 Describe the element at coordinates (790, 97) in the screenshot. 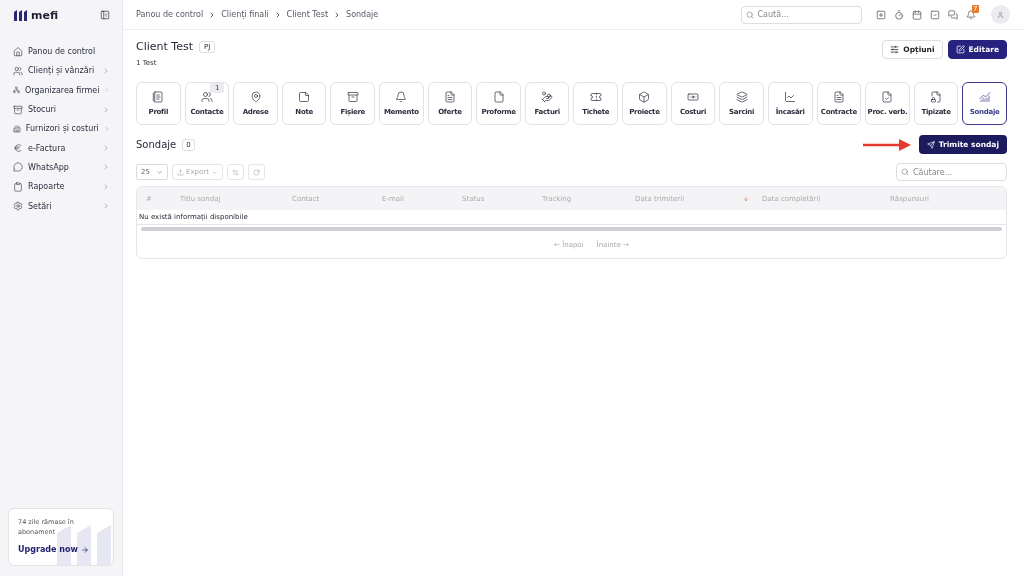

I see `line-chart-icon` at that location.